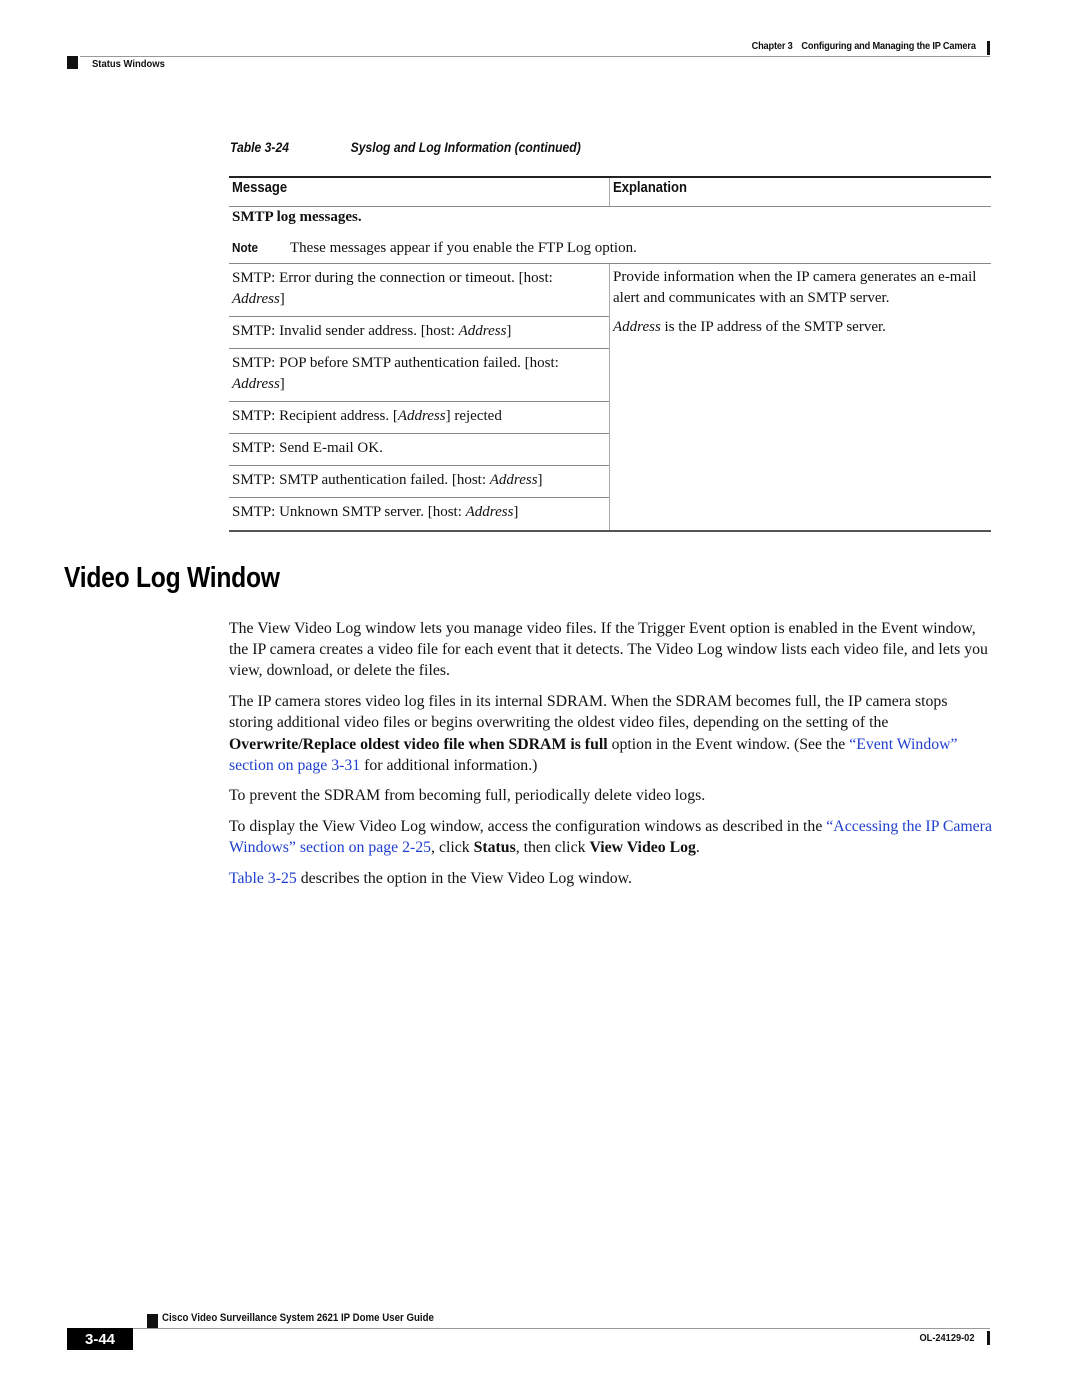  Describe the element at coordinates (728, 744) in the screenshot. I see `paragraph-text: option in the Event window. (See the` at that location.